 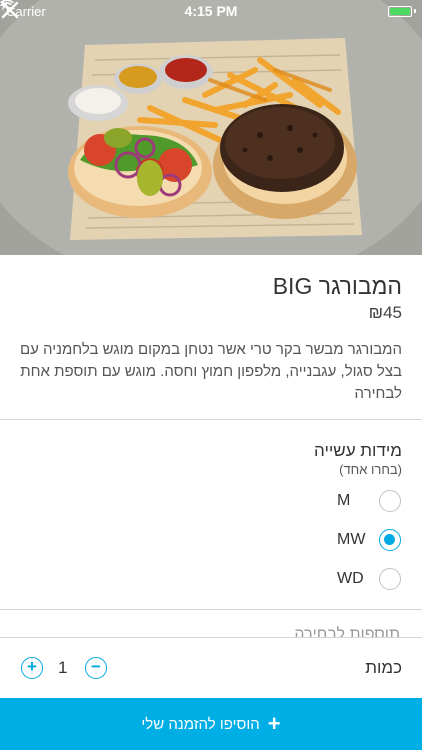 I want to click on add-to-order-button: + הוסיפו להזמנה שלי, so click(x=211, y=724).